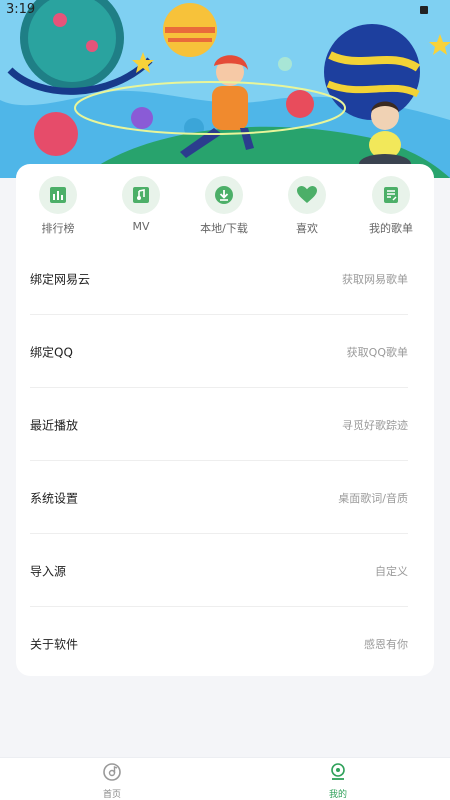 The width and height of the screenshot is (450, 800). What do you see at coordinates (219, 352) in the screenshot?
I see `menu-item-bind-qq: 绑定QQ 获取QQ歌单` at bounding box center [219, 352].